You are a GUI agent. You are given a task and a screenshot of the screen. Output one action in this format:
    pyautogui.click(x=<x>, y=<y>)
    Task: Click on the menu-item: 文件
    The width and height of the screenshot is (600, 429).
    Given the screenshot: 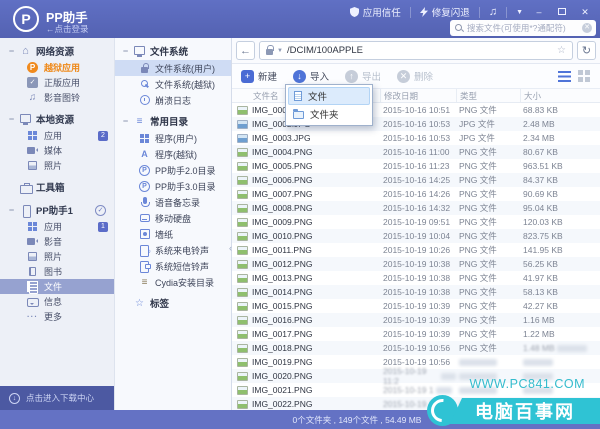 What is the action you would take?
    pyautogui.click(x=329, y=96)
    